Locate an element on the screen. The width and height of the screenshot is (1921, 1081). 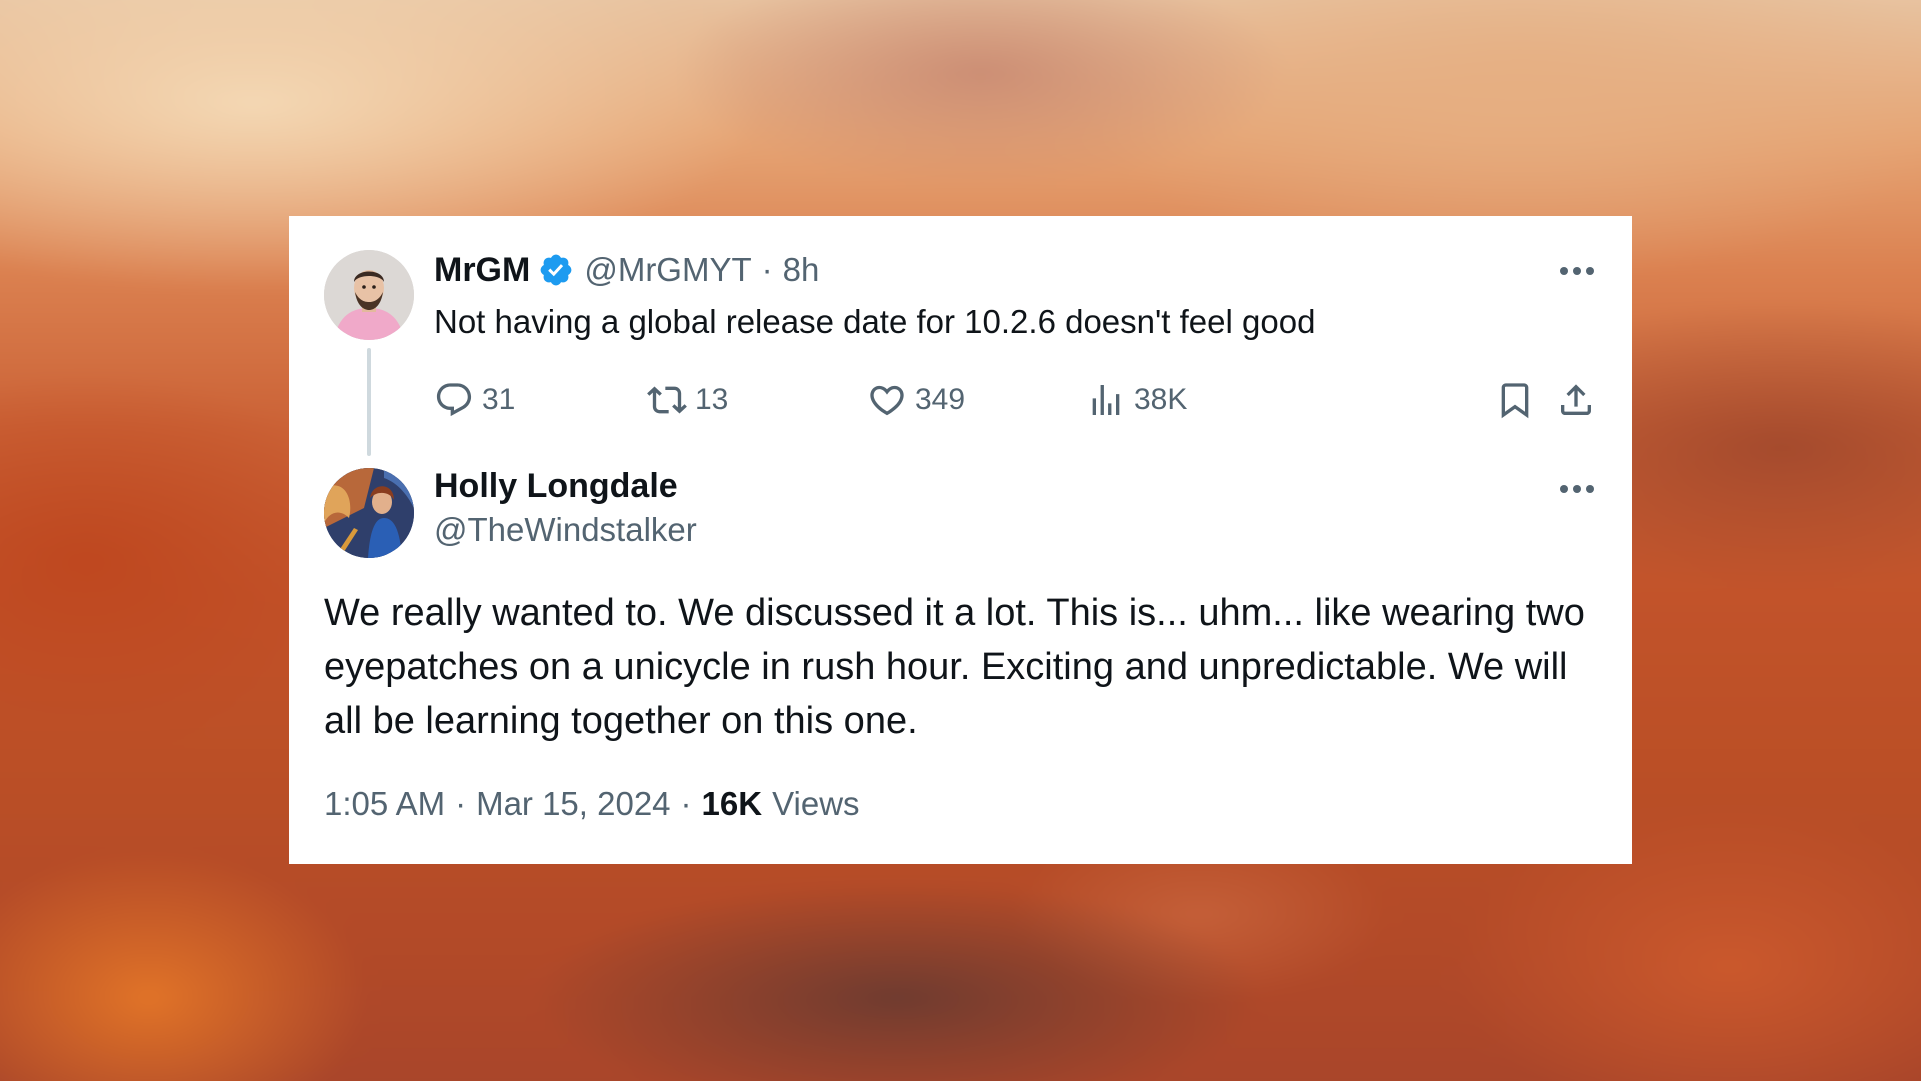
views-chart-icon is located at coordinates (1106, 400).